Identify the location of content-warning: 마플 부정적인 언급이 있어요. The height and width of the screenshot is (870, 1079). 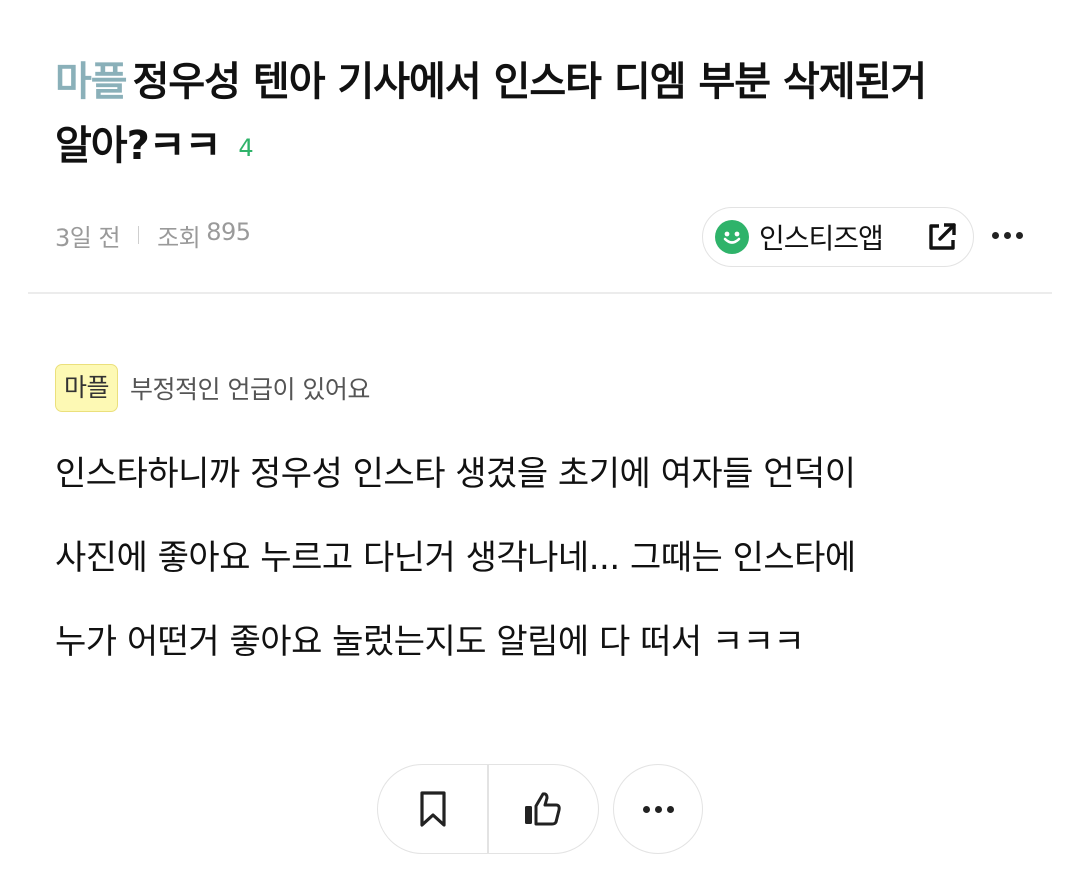
(212, 388).